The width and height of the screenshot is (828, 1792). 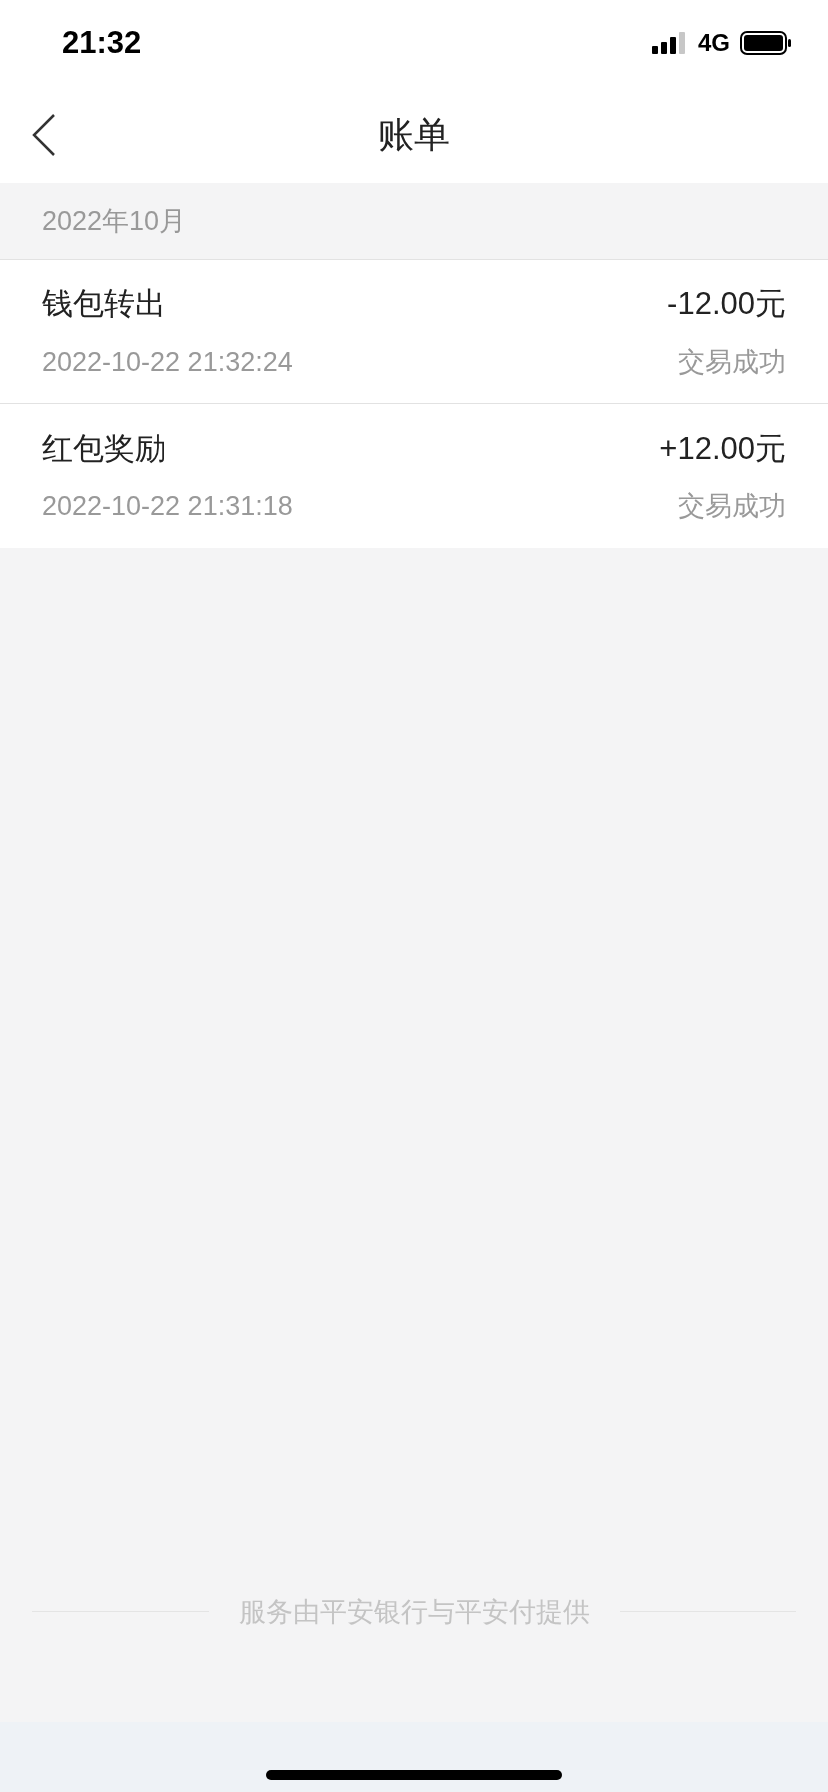 What do you see at coordinates (722, 448) in the screenshot?
I see `transaction-amount: +12.00元` at bounding box center [722, 448].